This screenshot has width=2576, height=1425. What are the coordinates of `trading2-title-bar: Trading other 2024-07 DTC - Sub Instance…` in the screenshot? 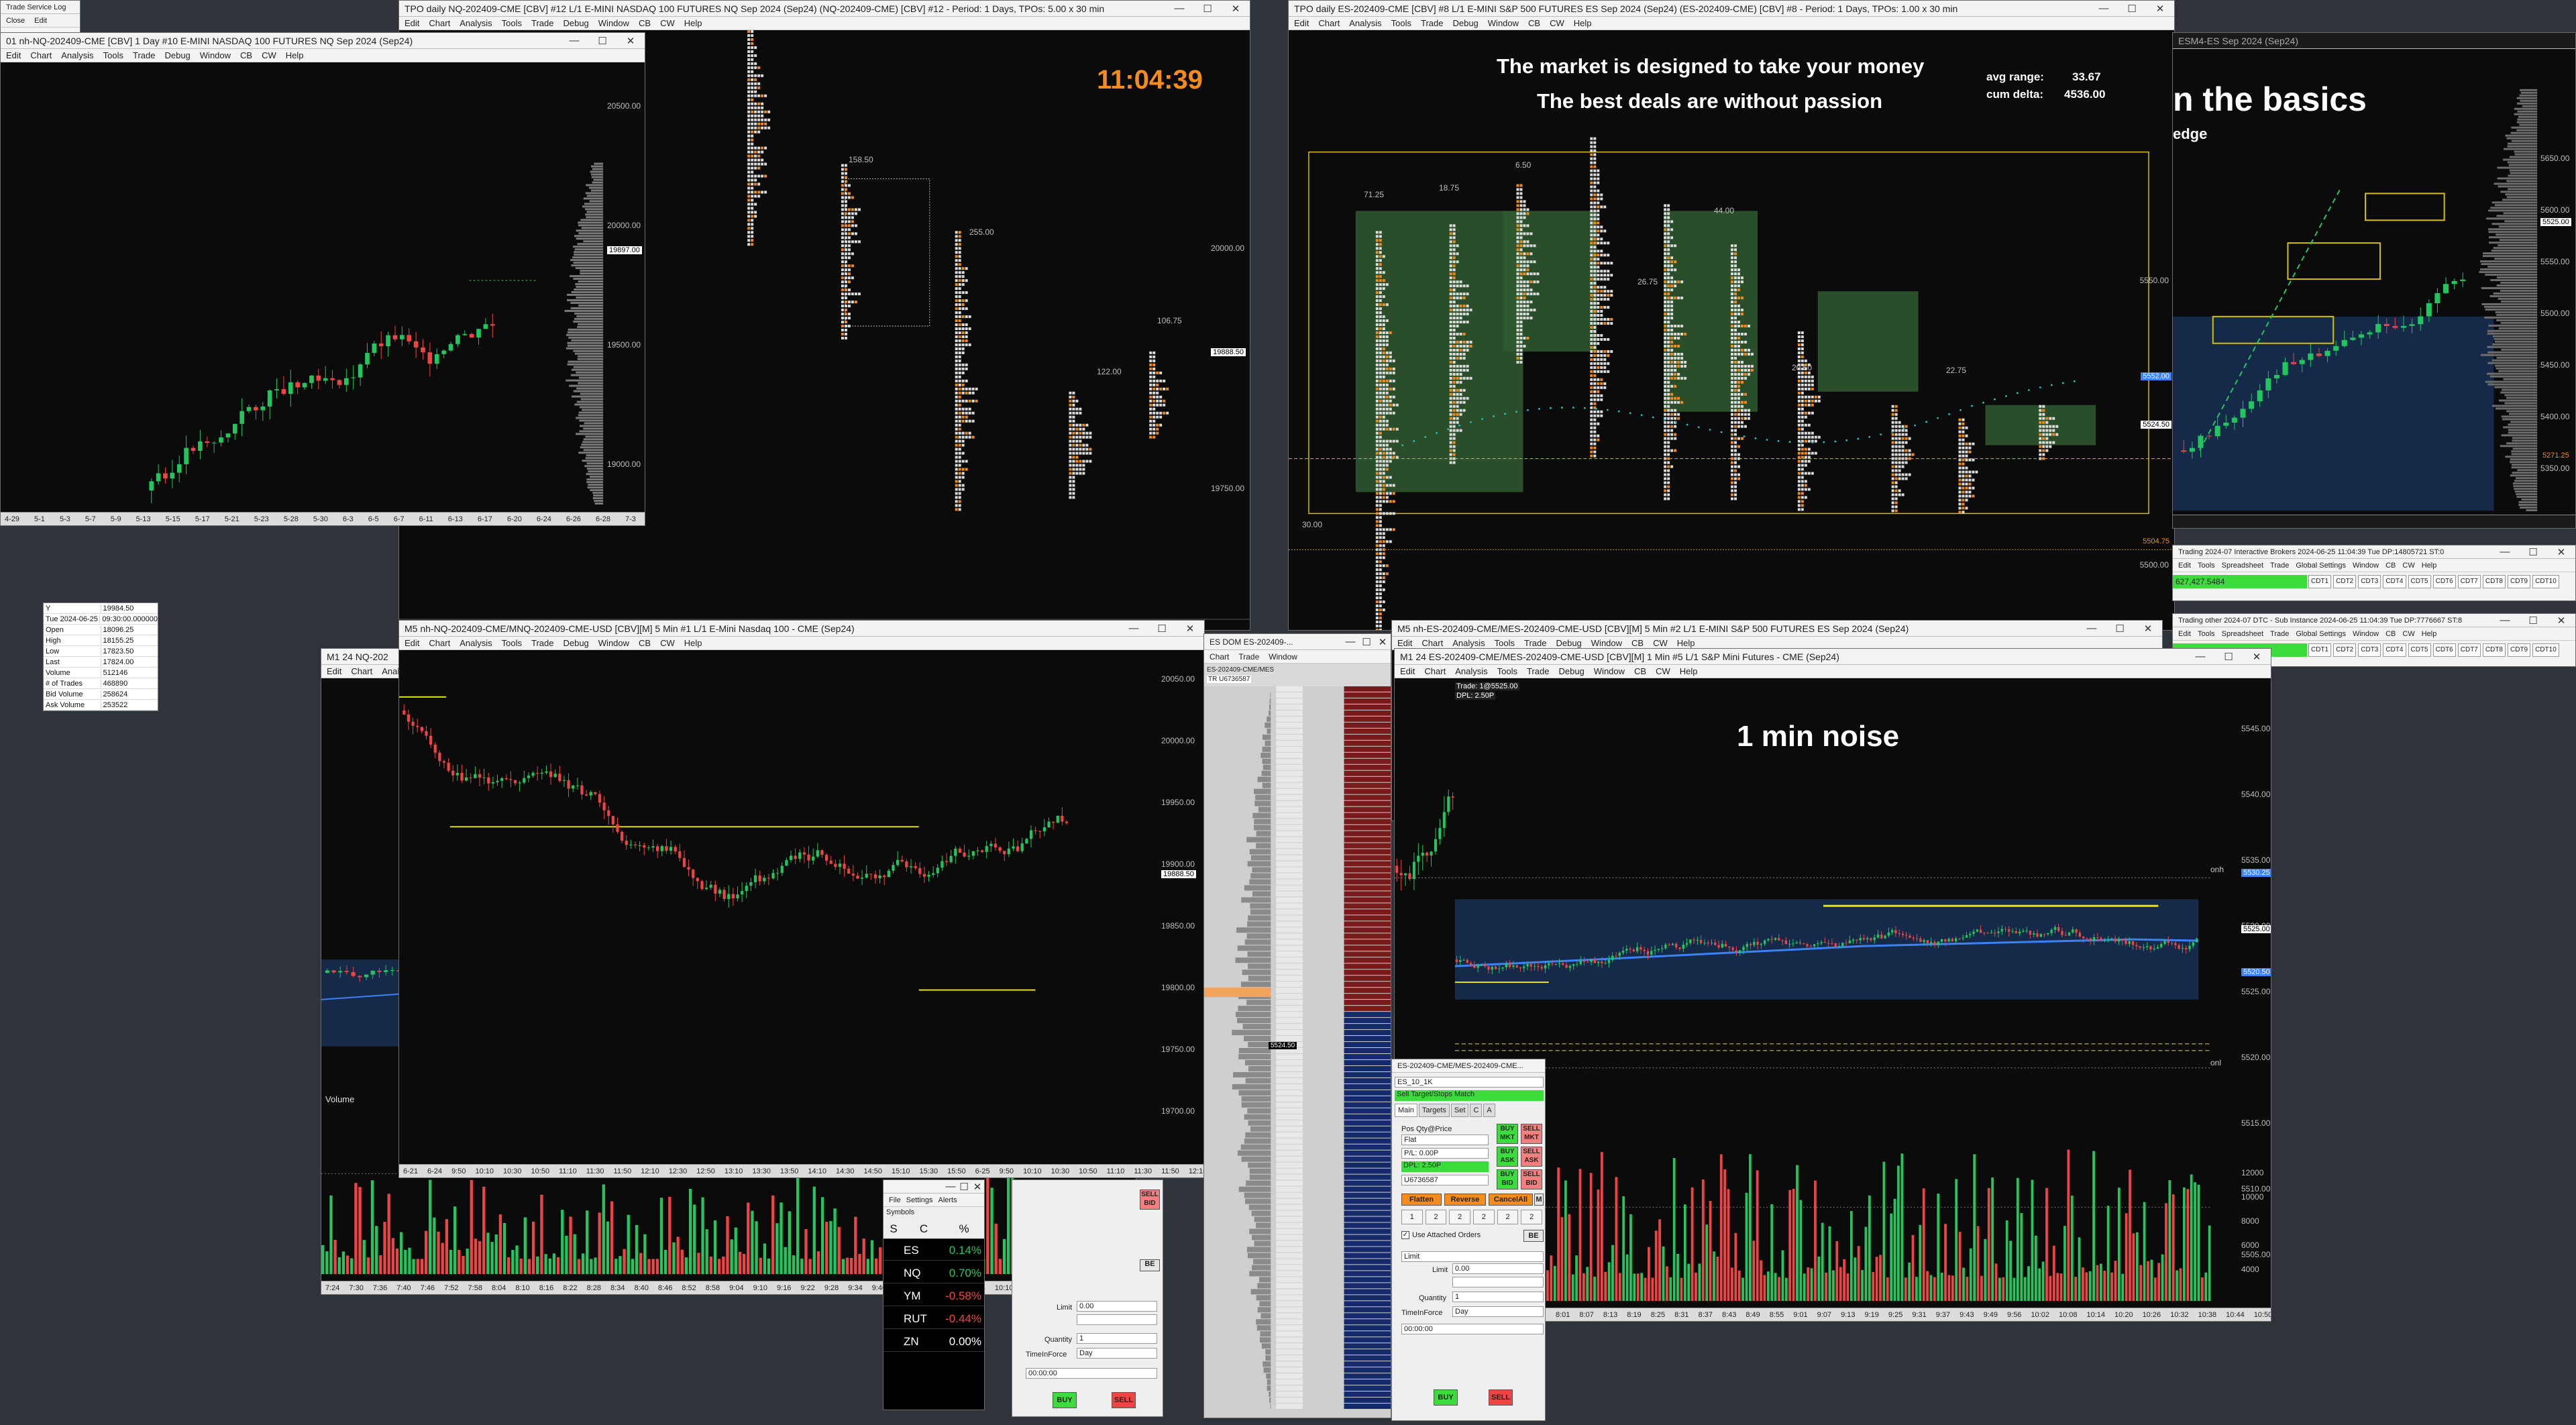 It's located at (2374, 620).